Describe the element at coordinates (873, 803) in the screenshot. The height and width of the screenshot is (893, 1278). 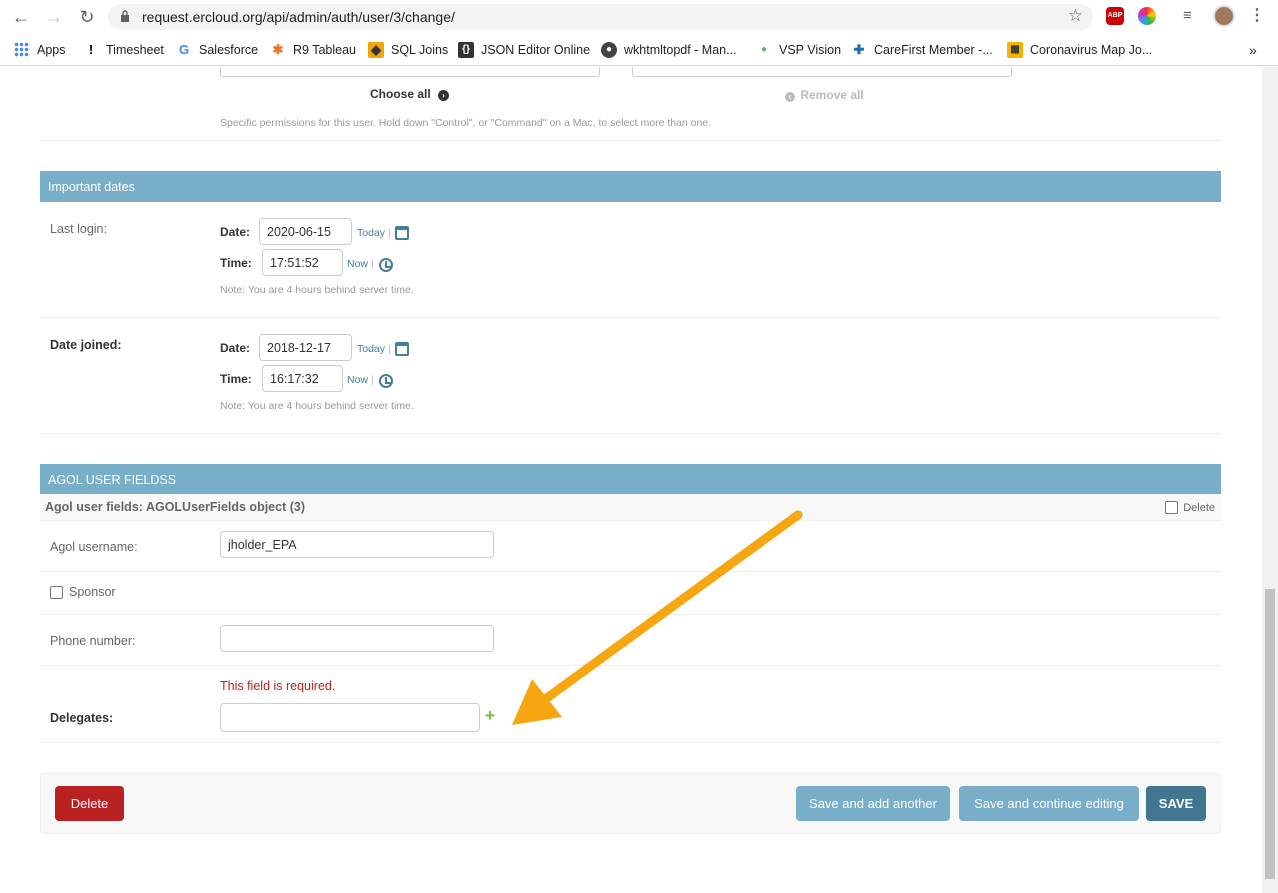
I see `save-and-add-another-button: Save and add another` at that location.